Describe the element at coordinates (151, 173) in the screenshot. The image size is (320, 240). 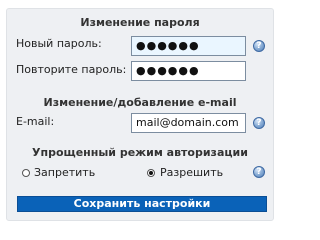
I see `radio-allow` at that location.